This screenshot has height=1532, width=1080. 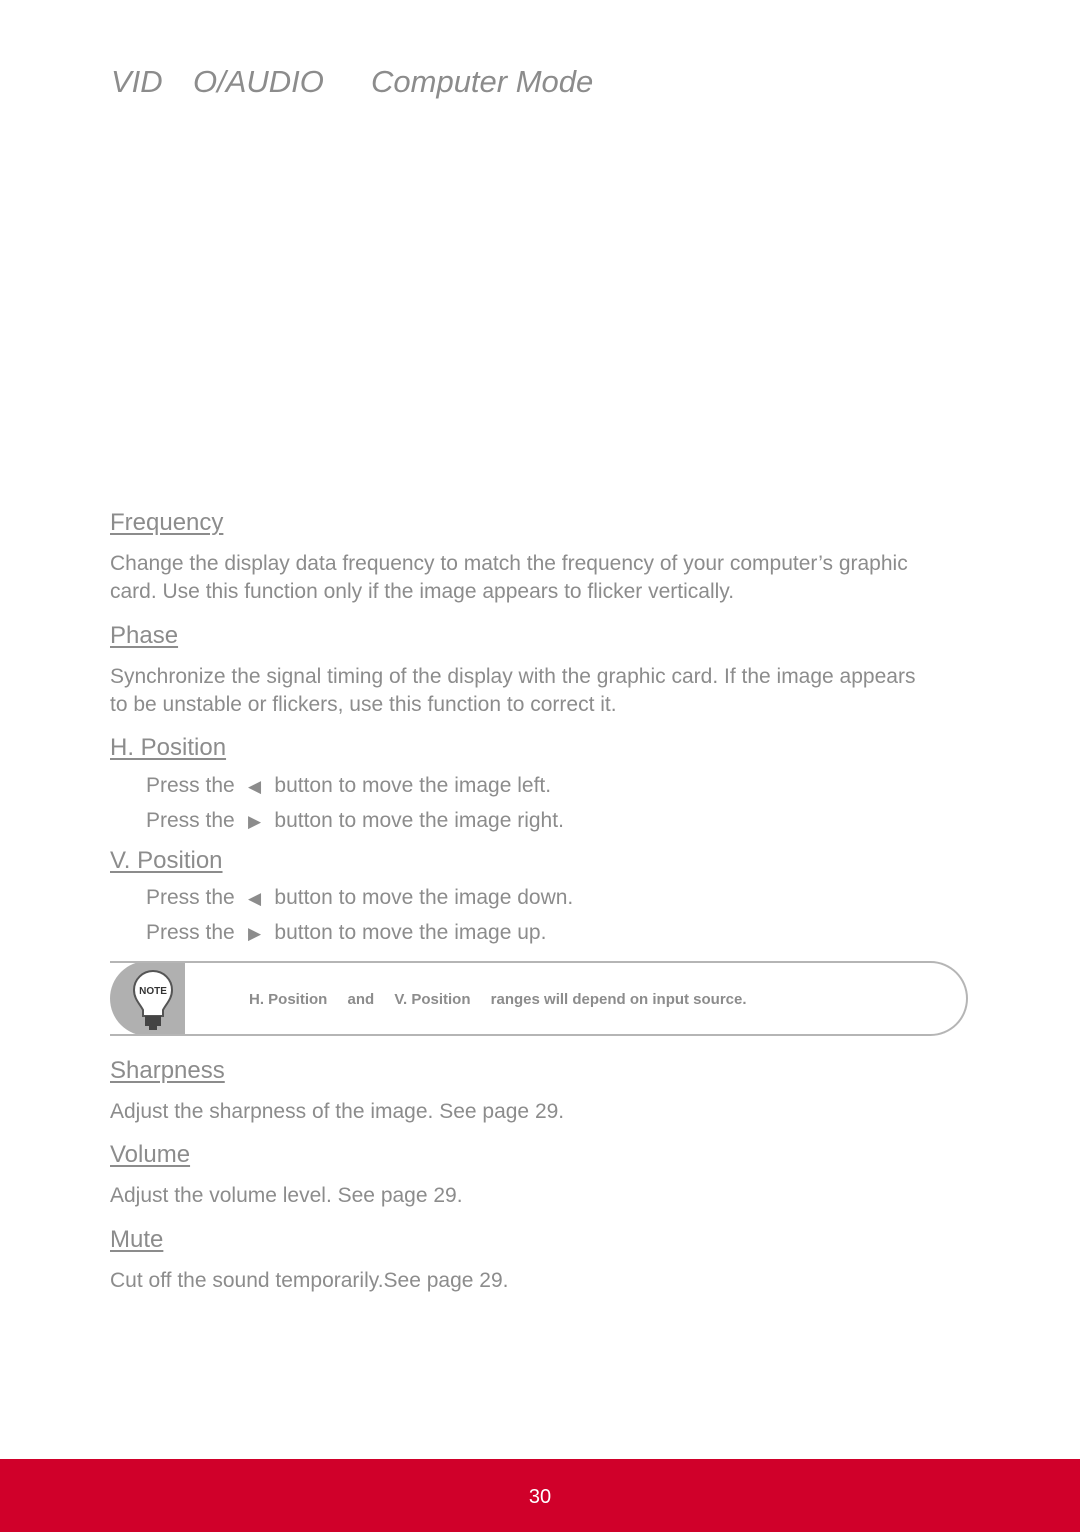 What do you see at coordinates (424, 897) in the screenshot?
I see `line-text: button to move the image down.` at bounding box center [424, 897].